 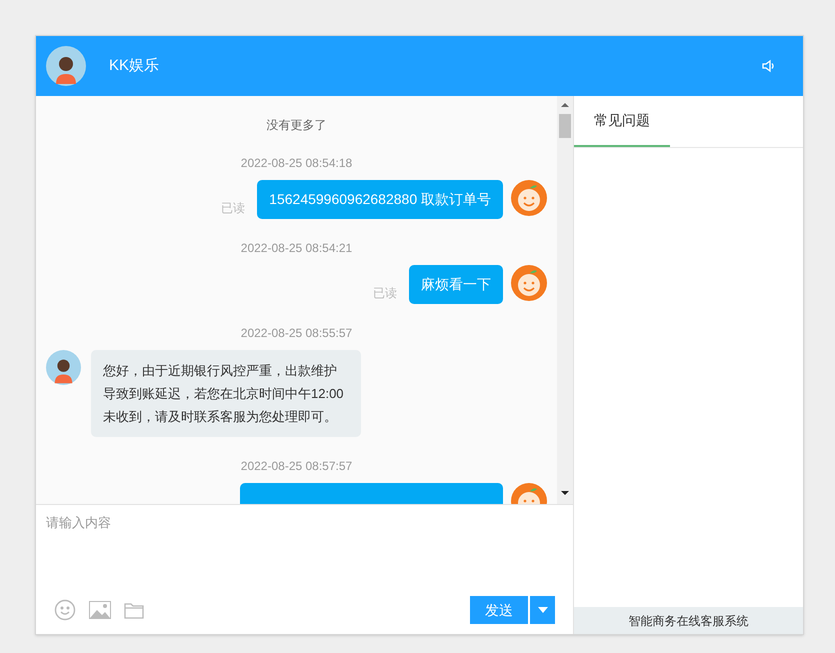 I want to click on scrollbar, so click(x=565, y=300).